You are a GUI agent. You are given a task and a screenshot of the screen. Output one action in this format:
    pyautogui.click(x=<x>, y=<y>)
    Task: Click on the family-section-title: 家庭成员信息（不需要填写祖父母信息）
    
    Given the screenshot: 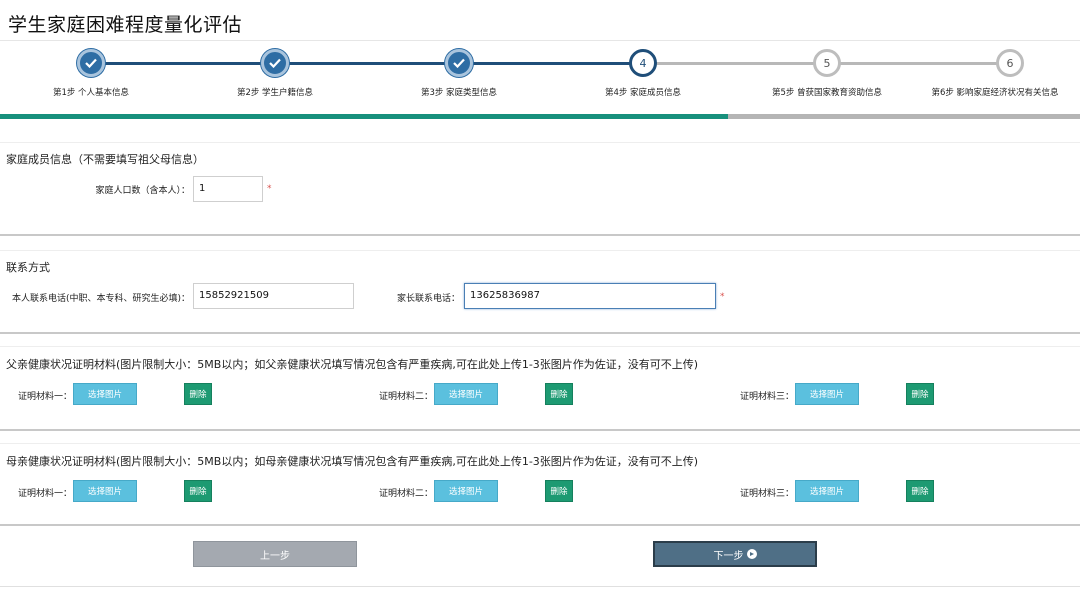 What is the action you would take?
    pyautogui.click(x=105, y=159)
    